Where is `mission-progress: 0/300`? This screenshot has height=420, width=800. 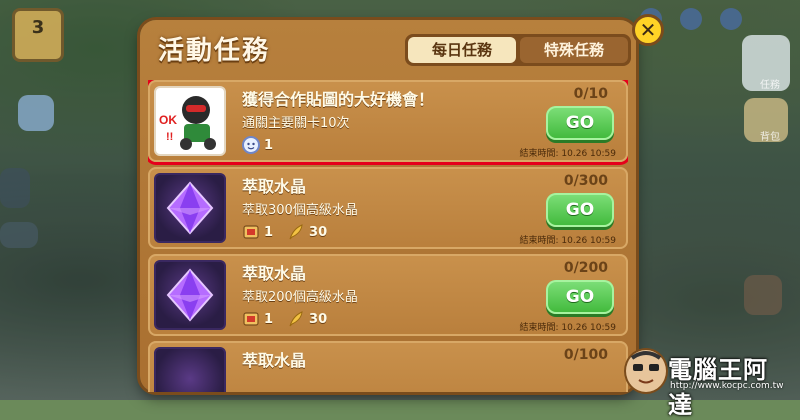 mission-progress: 0/300 is located at coordinates (585, 181).